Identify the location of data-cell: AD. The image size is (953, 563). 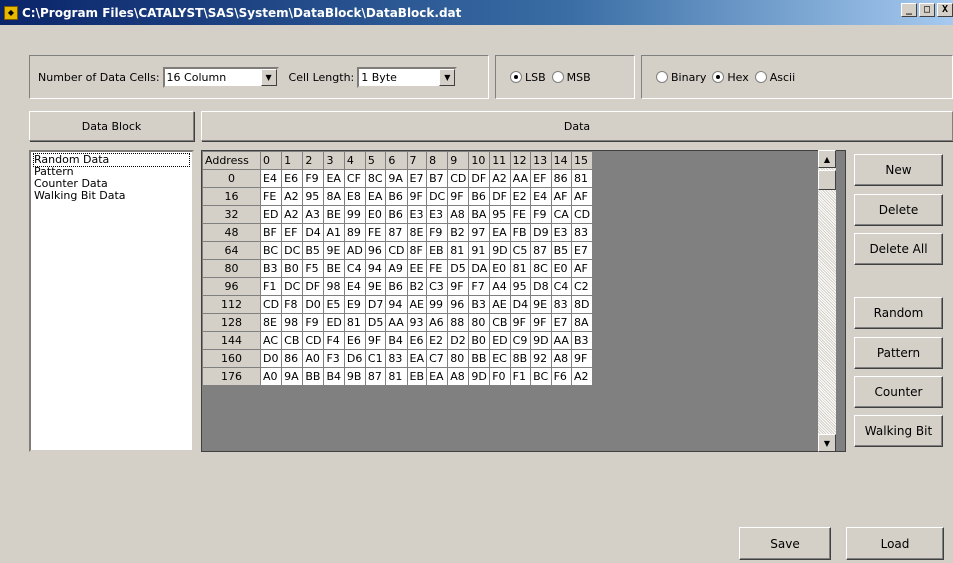
(354, 250).